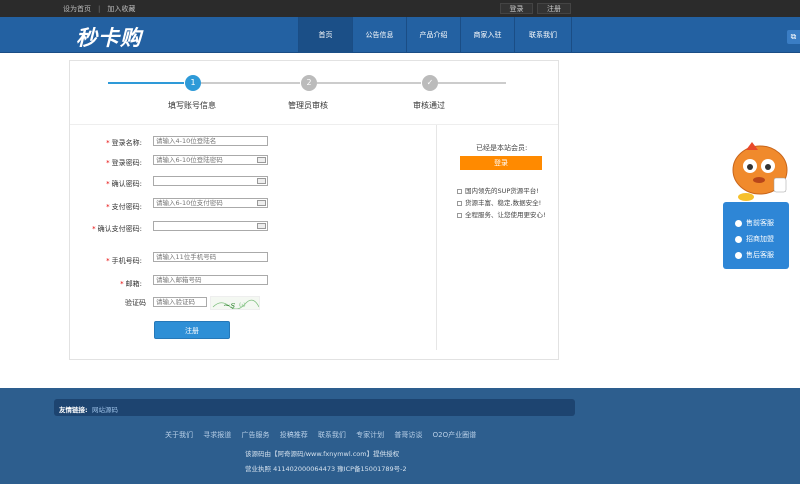 The image size is (800, 484). Describe the element at coordinates (754, 255) in the screenshot. I see `aftersale-service: 售后客服` at that location.